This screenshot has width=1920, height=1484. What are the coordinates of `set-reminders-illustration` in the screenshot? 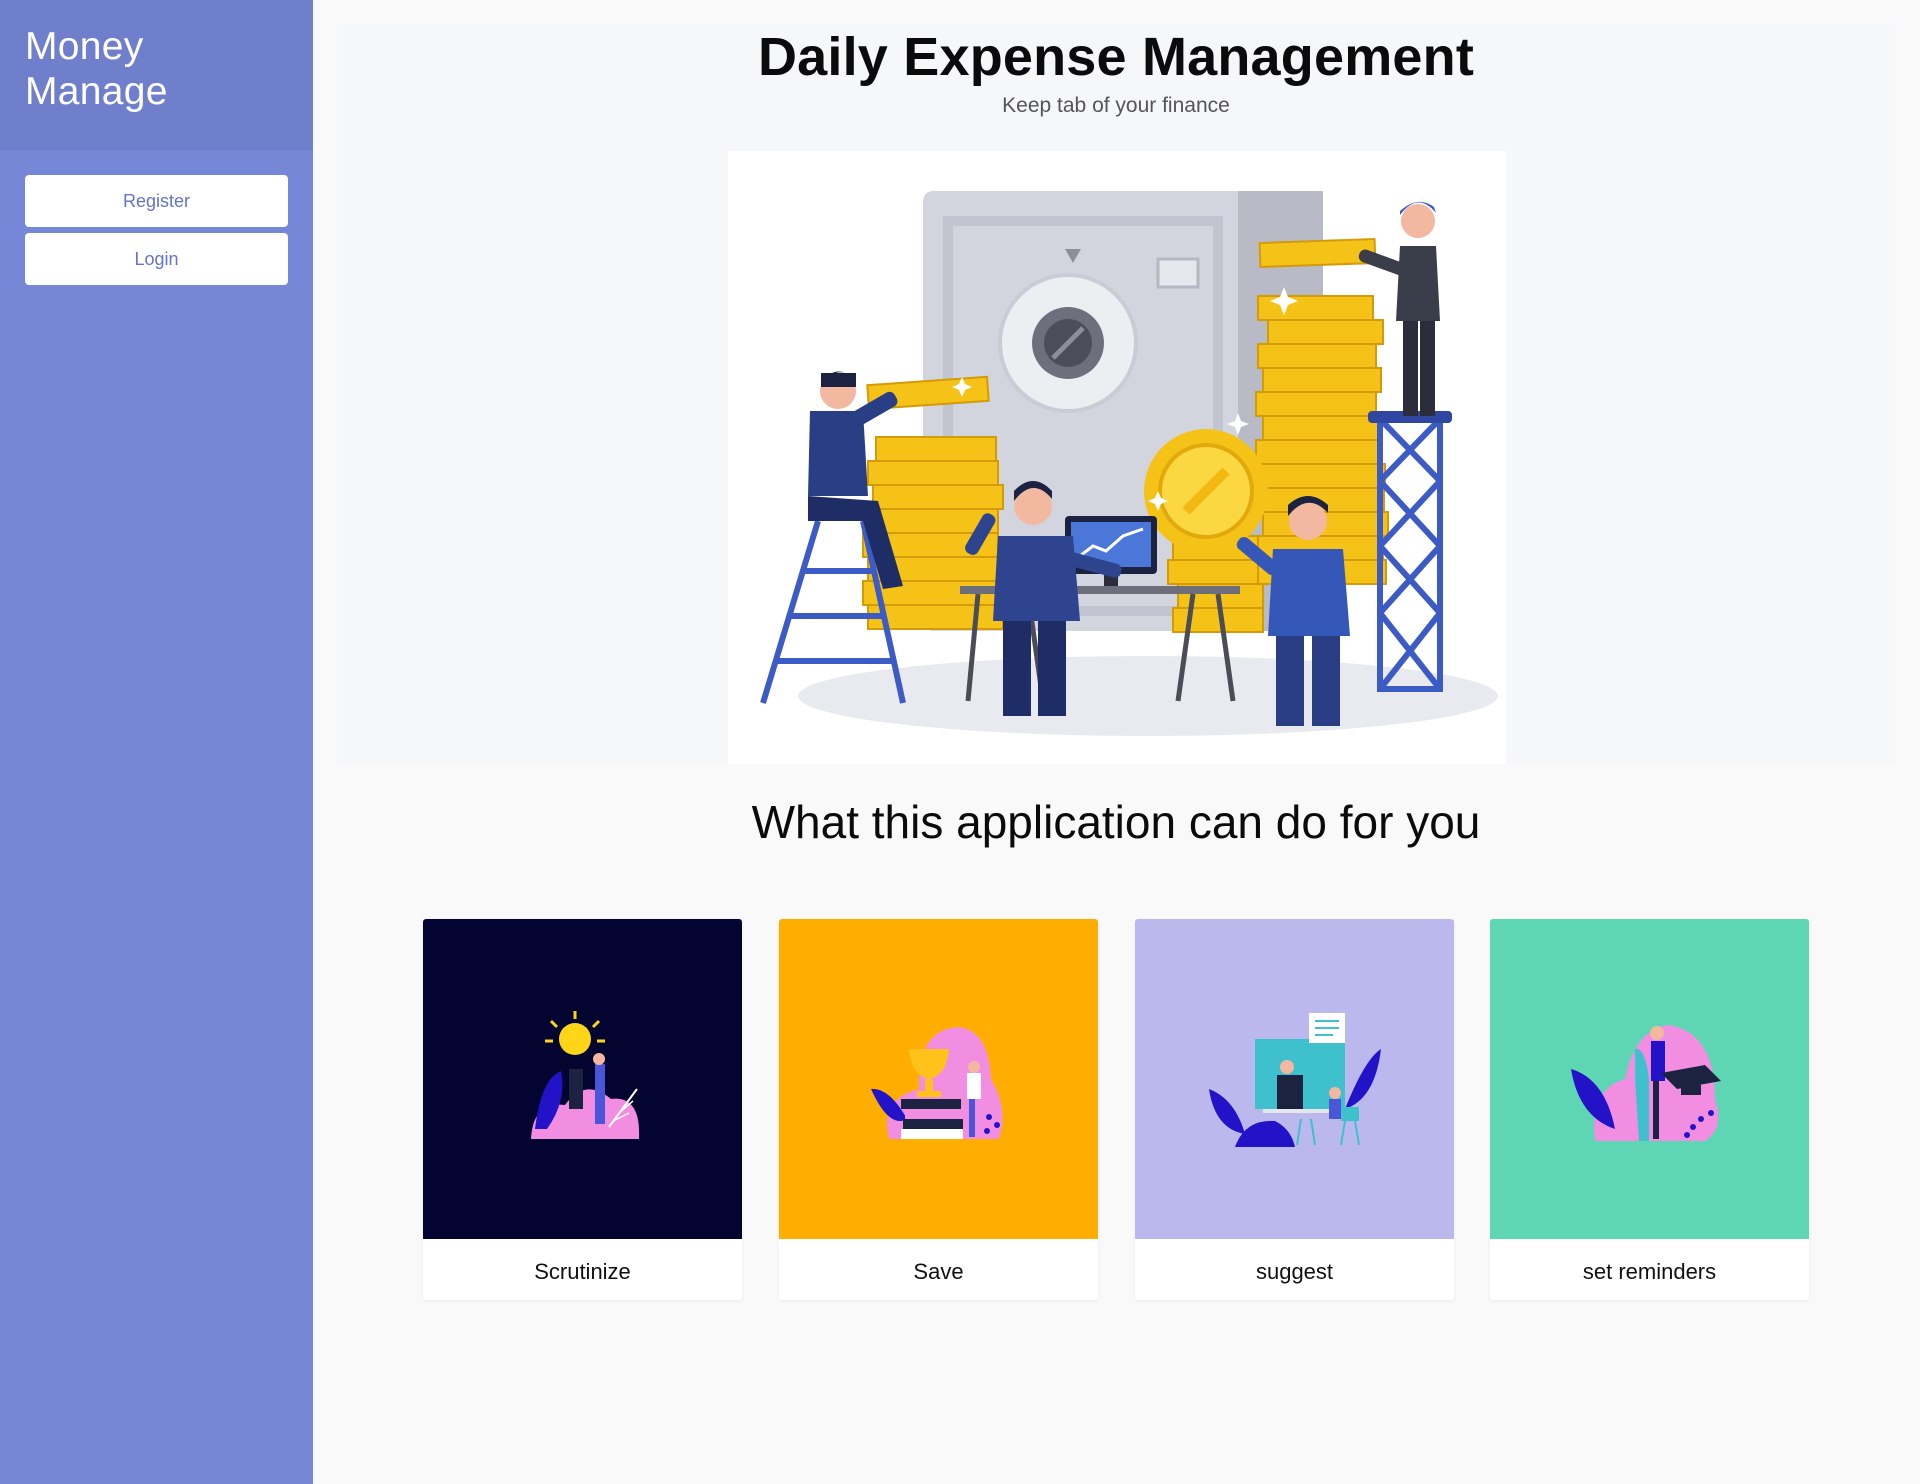 It's located at (1649, 1079).